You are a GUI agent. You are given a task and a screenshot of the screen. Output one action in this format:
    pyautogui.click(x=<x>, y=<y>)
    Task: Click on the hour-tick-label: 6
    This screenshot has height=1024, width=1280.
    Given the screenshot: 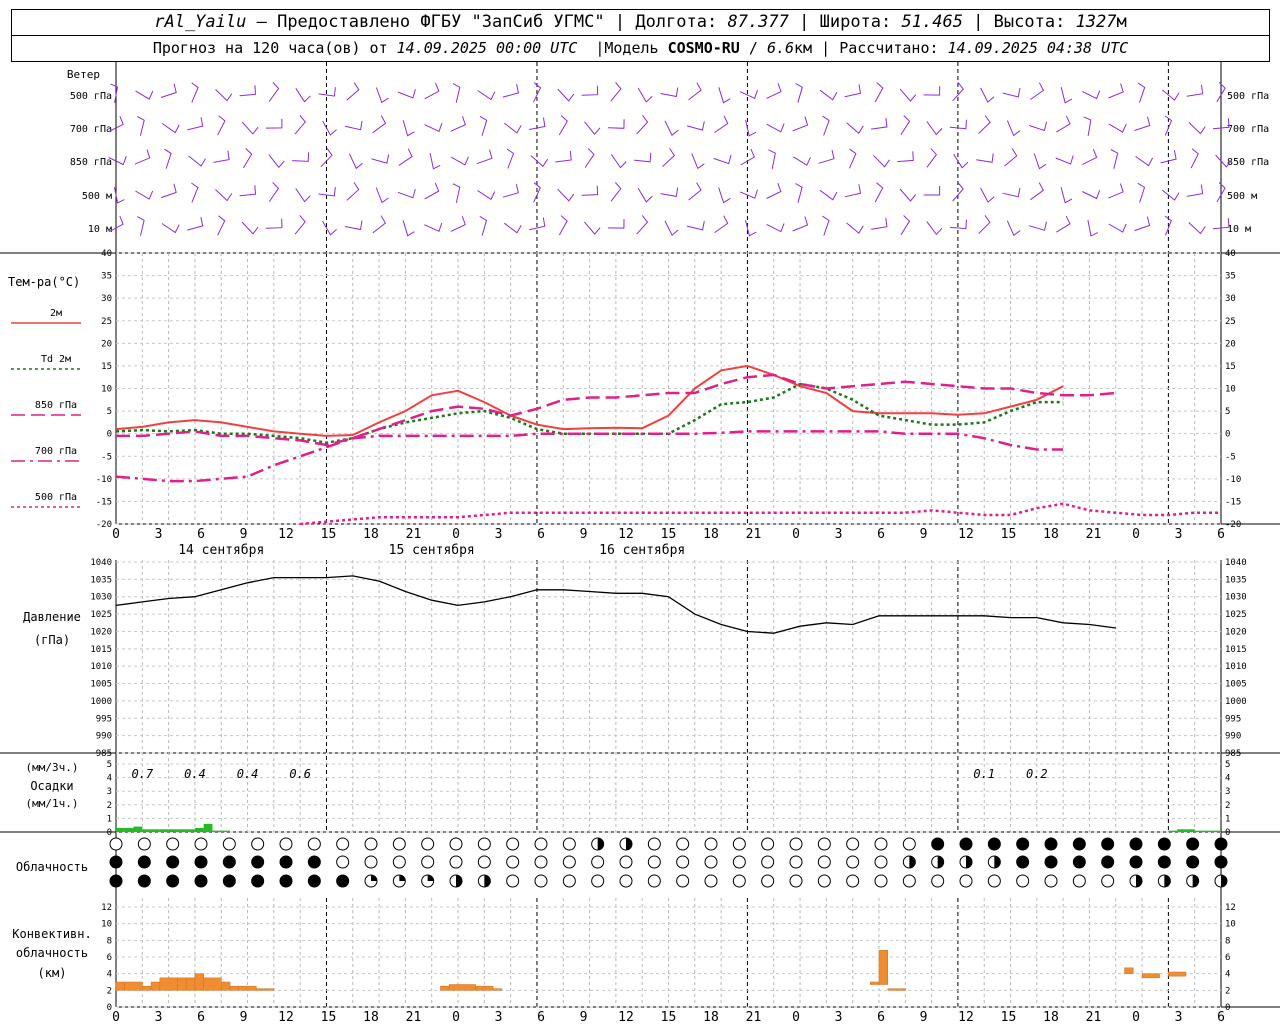 What is the action you would take?
    pyautogui.click(x=541, y=534)
    